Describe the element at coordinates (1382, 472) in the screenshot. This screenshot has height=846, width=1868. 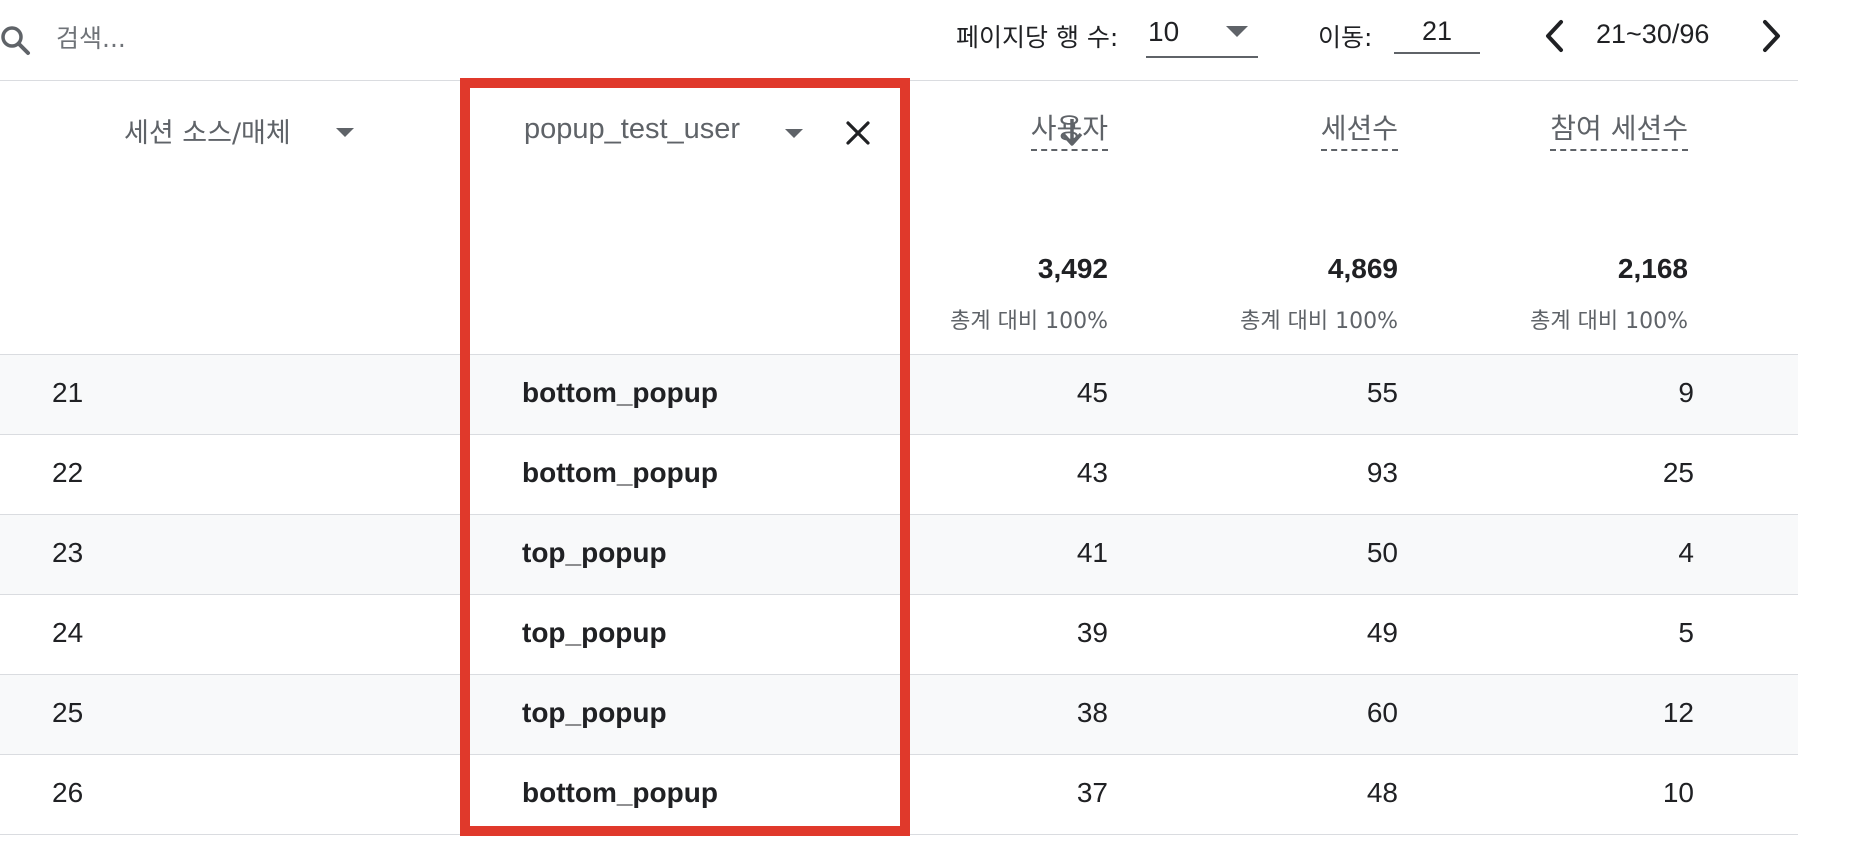
I see `row-sessions: 93` at that location.